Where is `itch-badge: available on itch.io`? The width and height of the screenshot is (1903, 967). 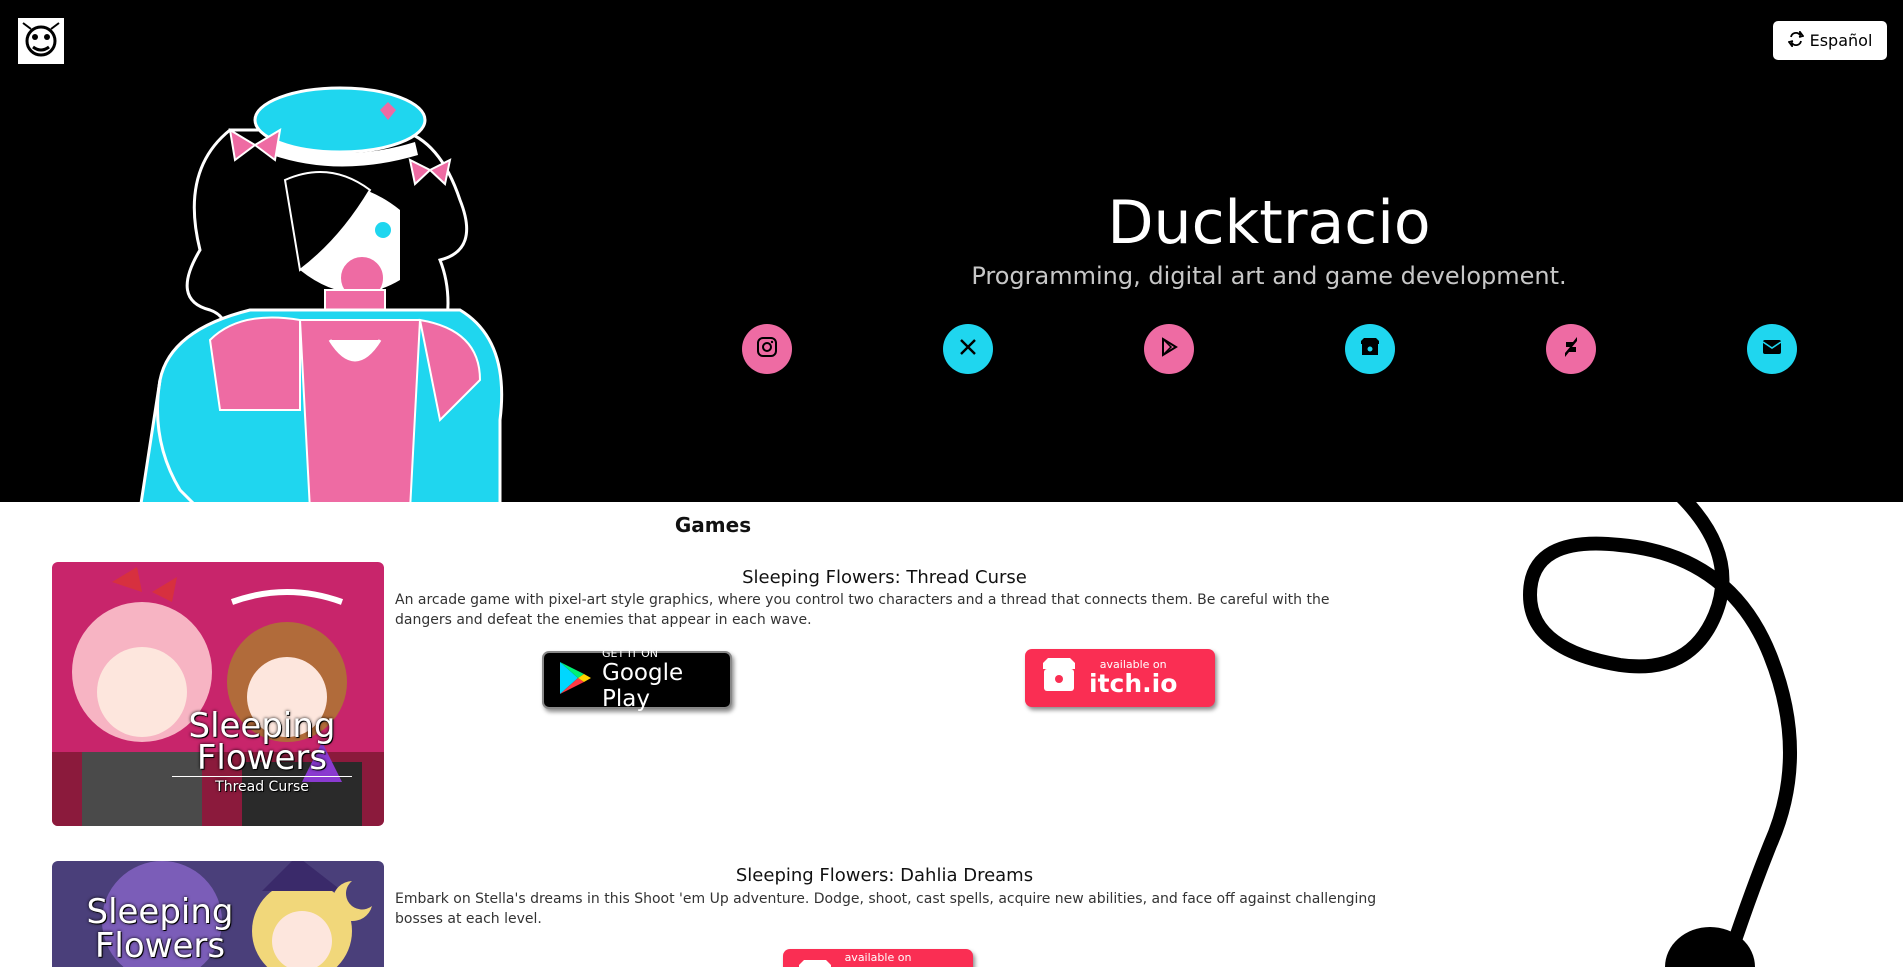
itch-badge: available on itch.io is located at coordinates (1120, 678).